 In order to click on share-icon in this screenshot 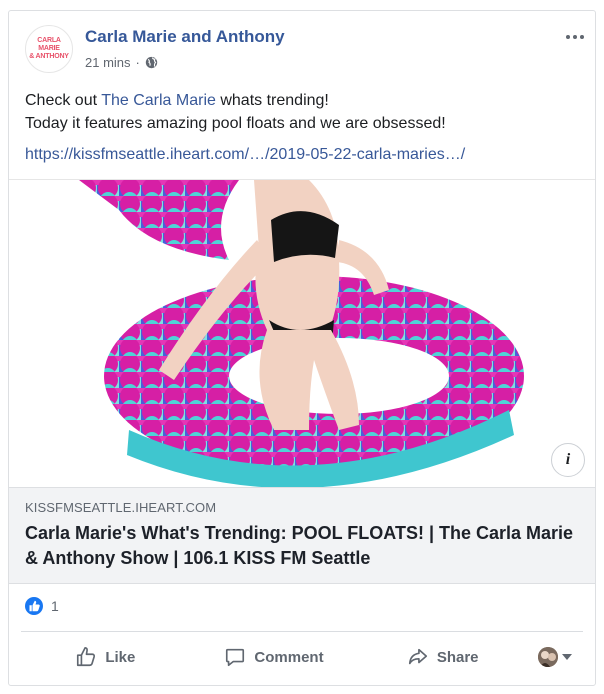, I will do `click(417, 656)`.